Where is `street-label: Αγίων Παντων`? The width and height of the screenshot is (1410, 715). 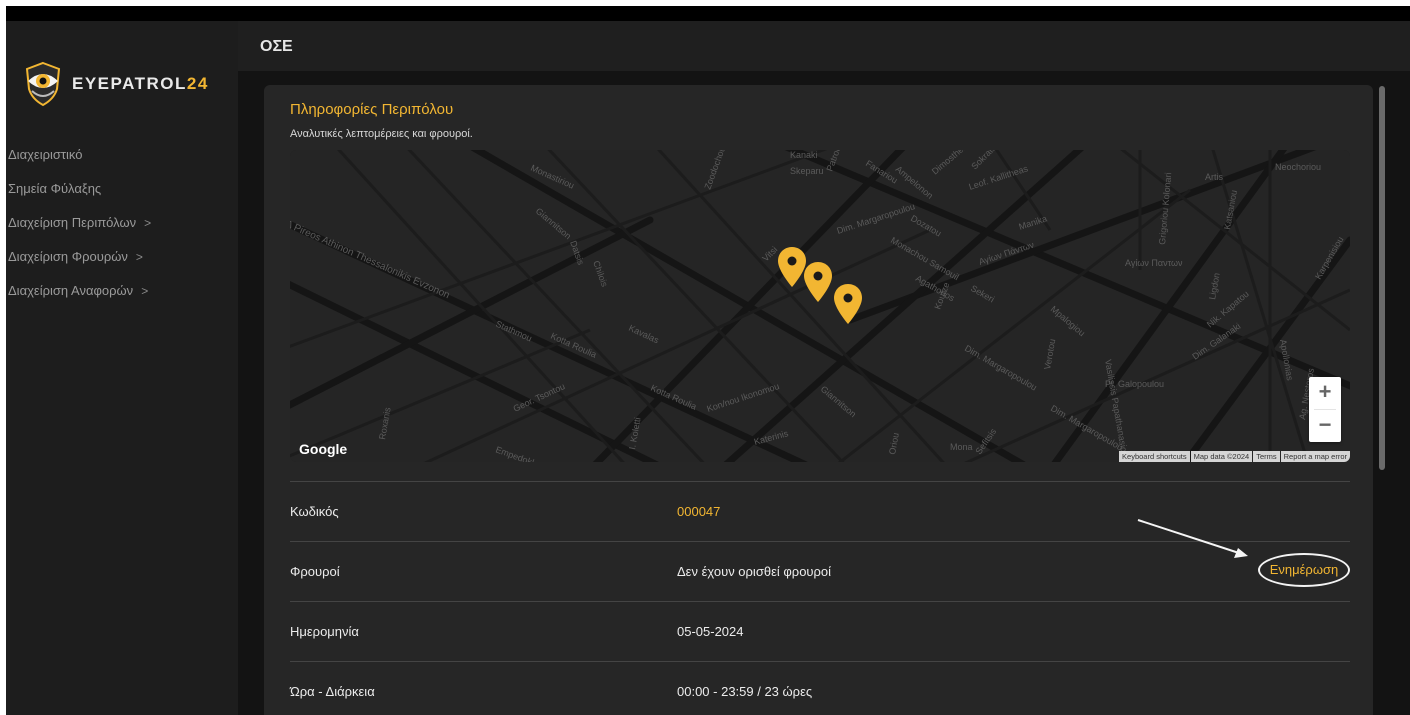
street-label: Αγίων Παντων is located at coordinates (1154, 263).